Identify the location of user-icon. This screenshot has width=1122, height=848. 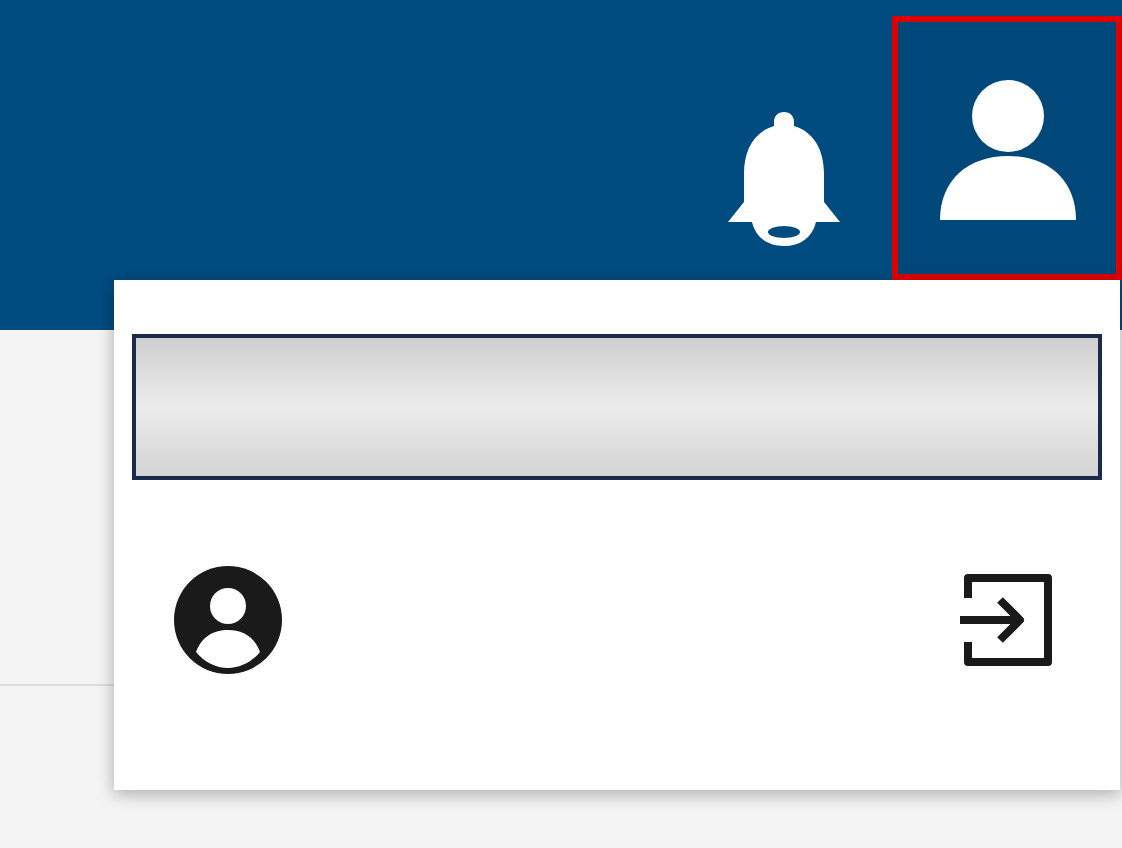
(1007, 148).